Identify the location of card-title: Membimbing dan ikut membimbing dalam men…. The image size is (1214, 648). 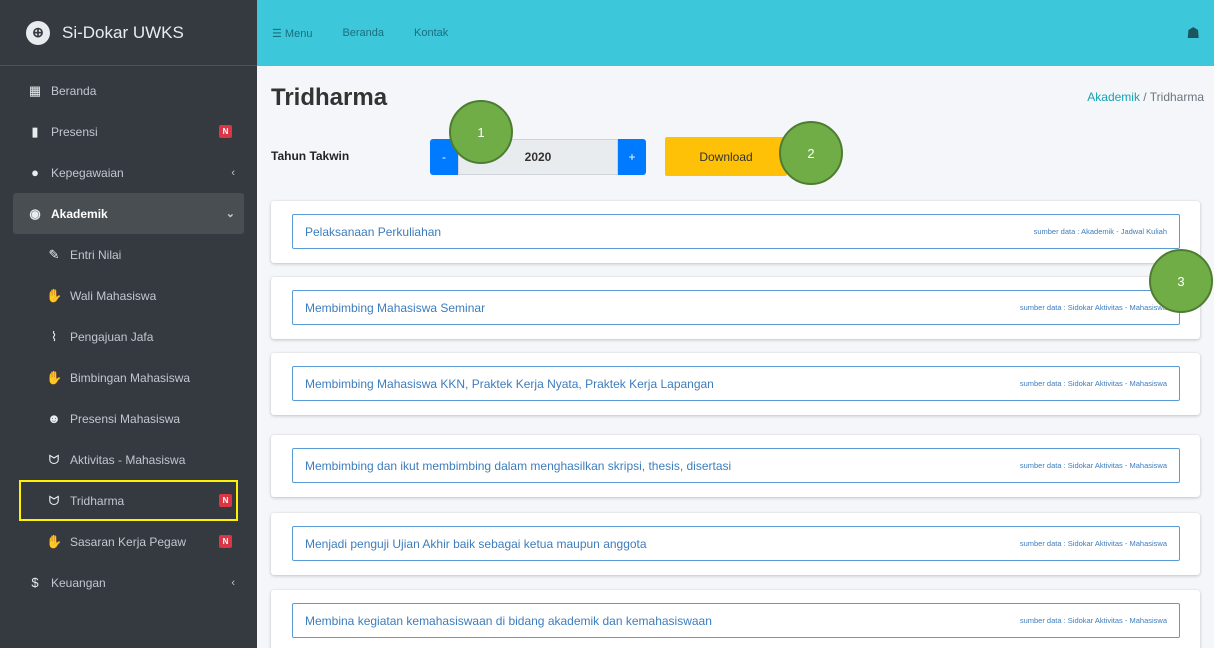
(518, 465).